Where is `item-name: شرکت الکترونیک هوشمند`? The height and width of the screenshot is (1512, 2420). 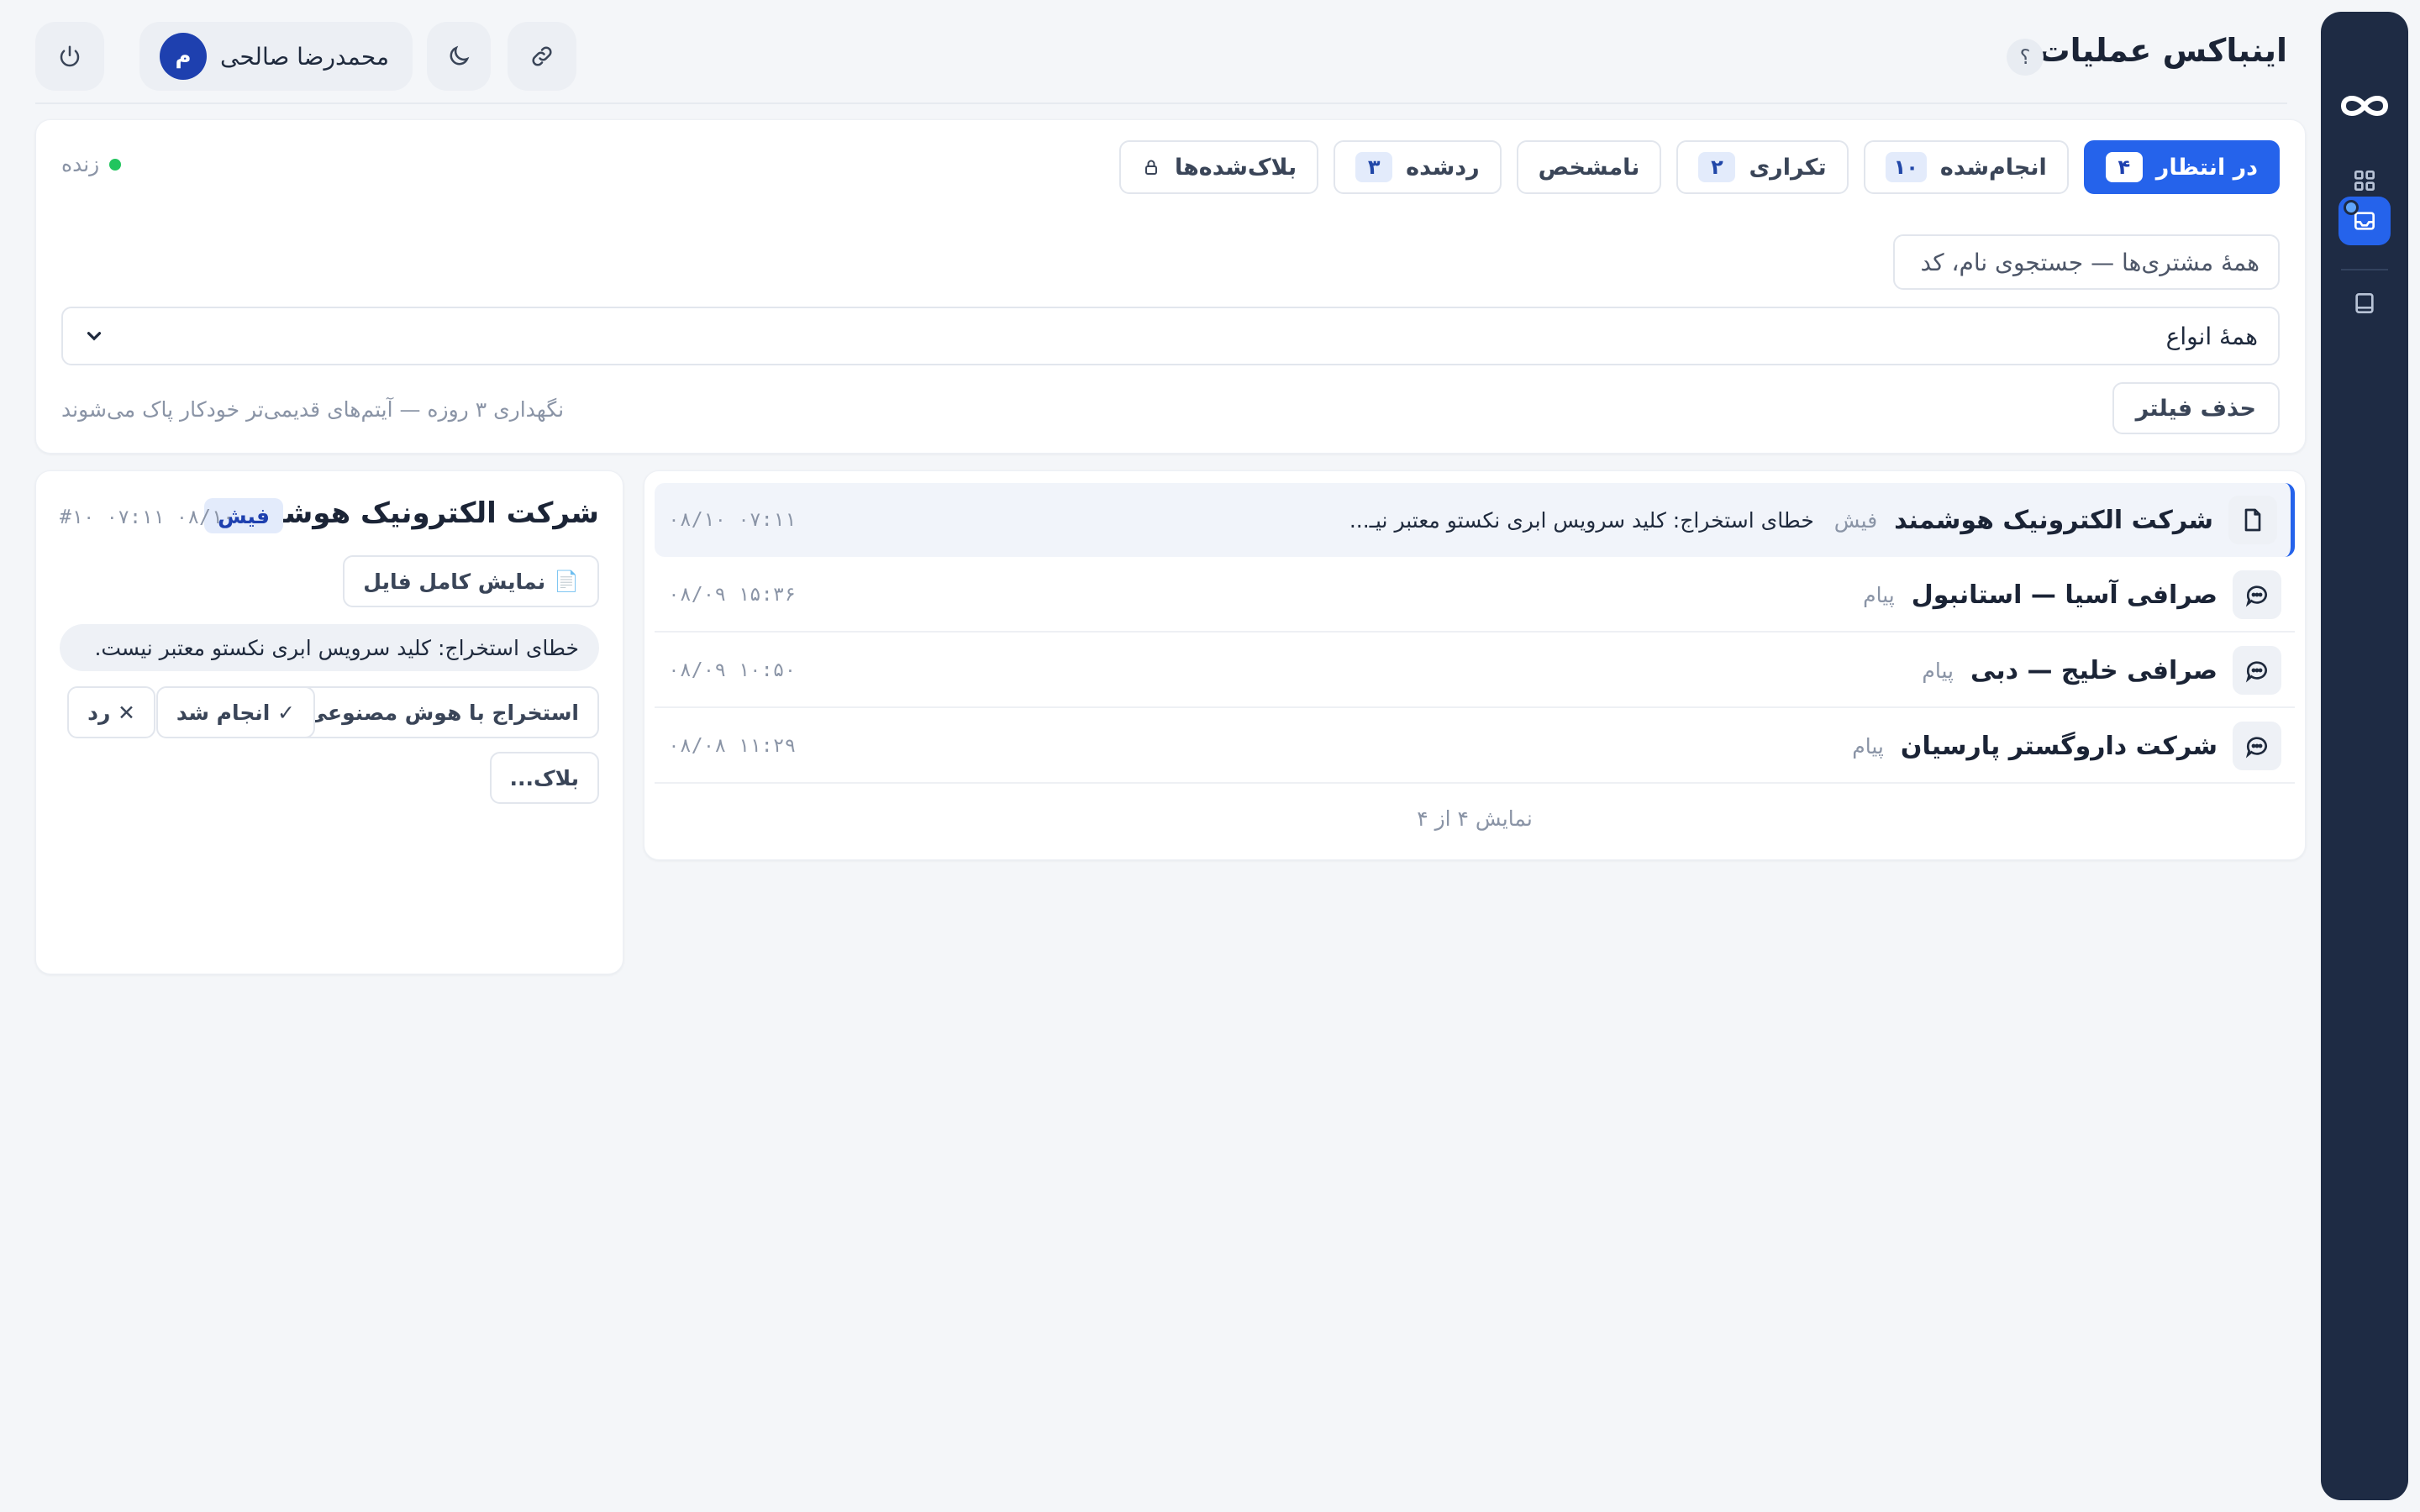 item-name: شرکت الکترونیک هوشمند is located at coordinates (2053, 520).